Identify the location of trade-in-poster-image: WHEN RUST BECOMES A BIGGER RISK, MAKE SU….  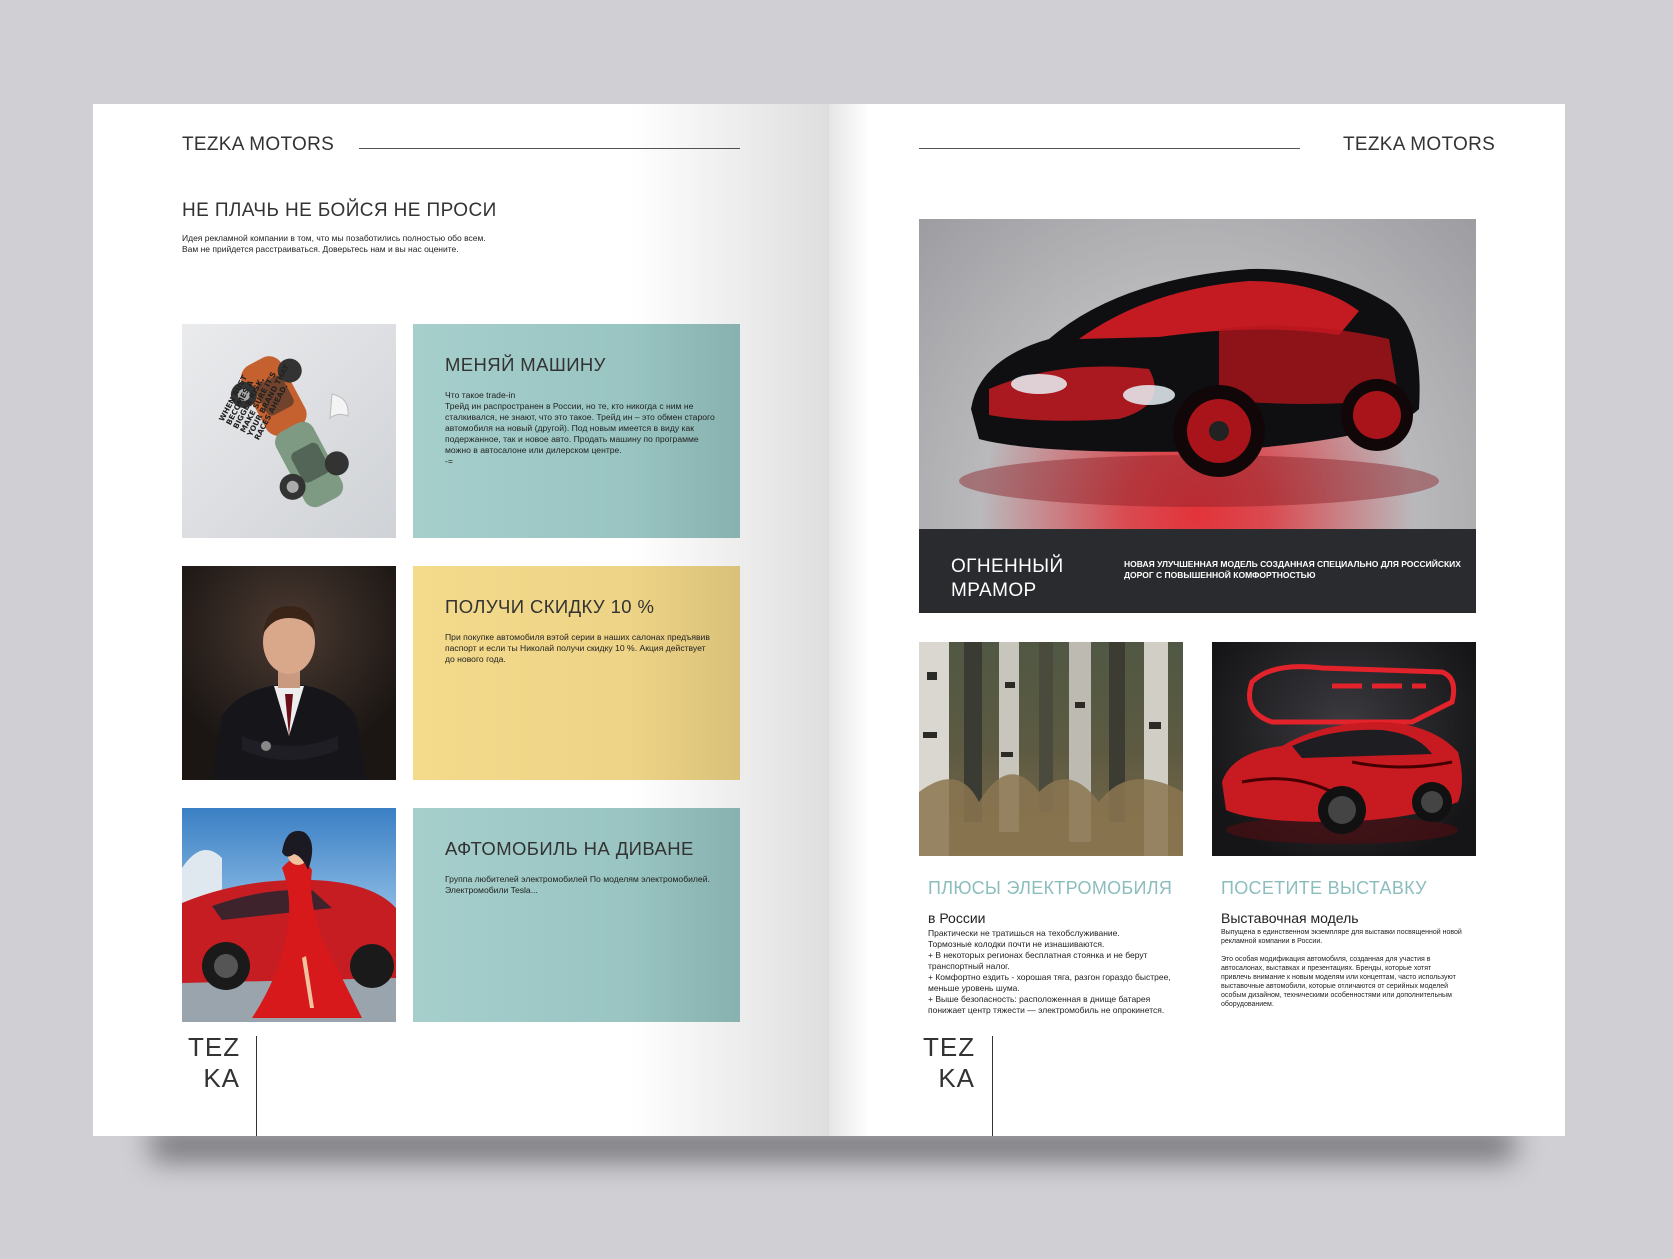
(289, 431).